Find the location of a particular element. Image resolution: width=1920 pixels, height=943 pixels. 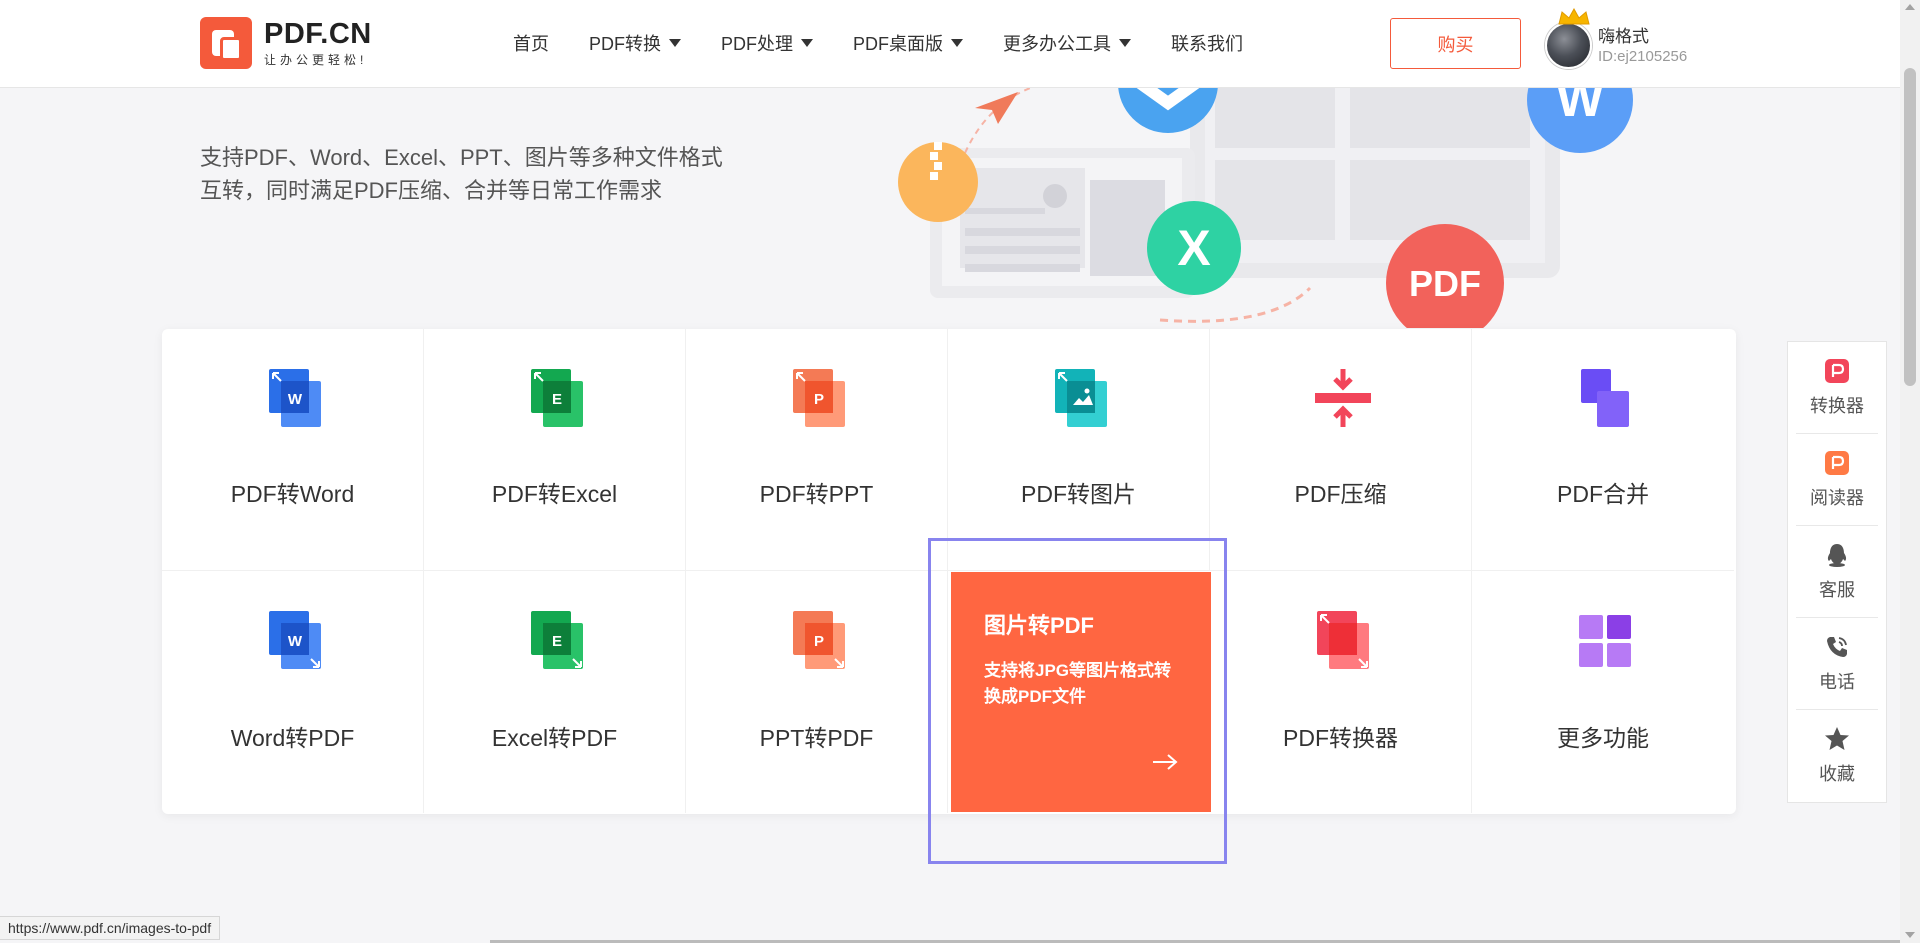

user-name: 嗨格式 is located at coordinates (1623, 36).